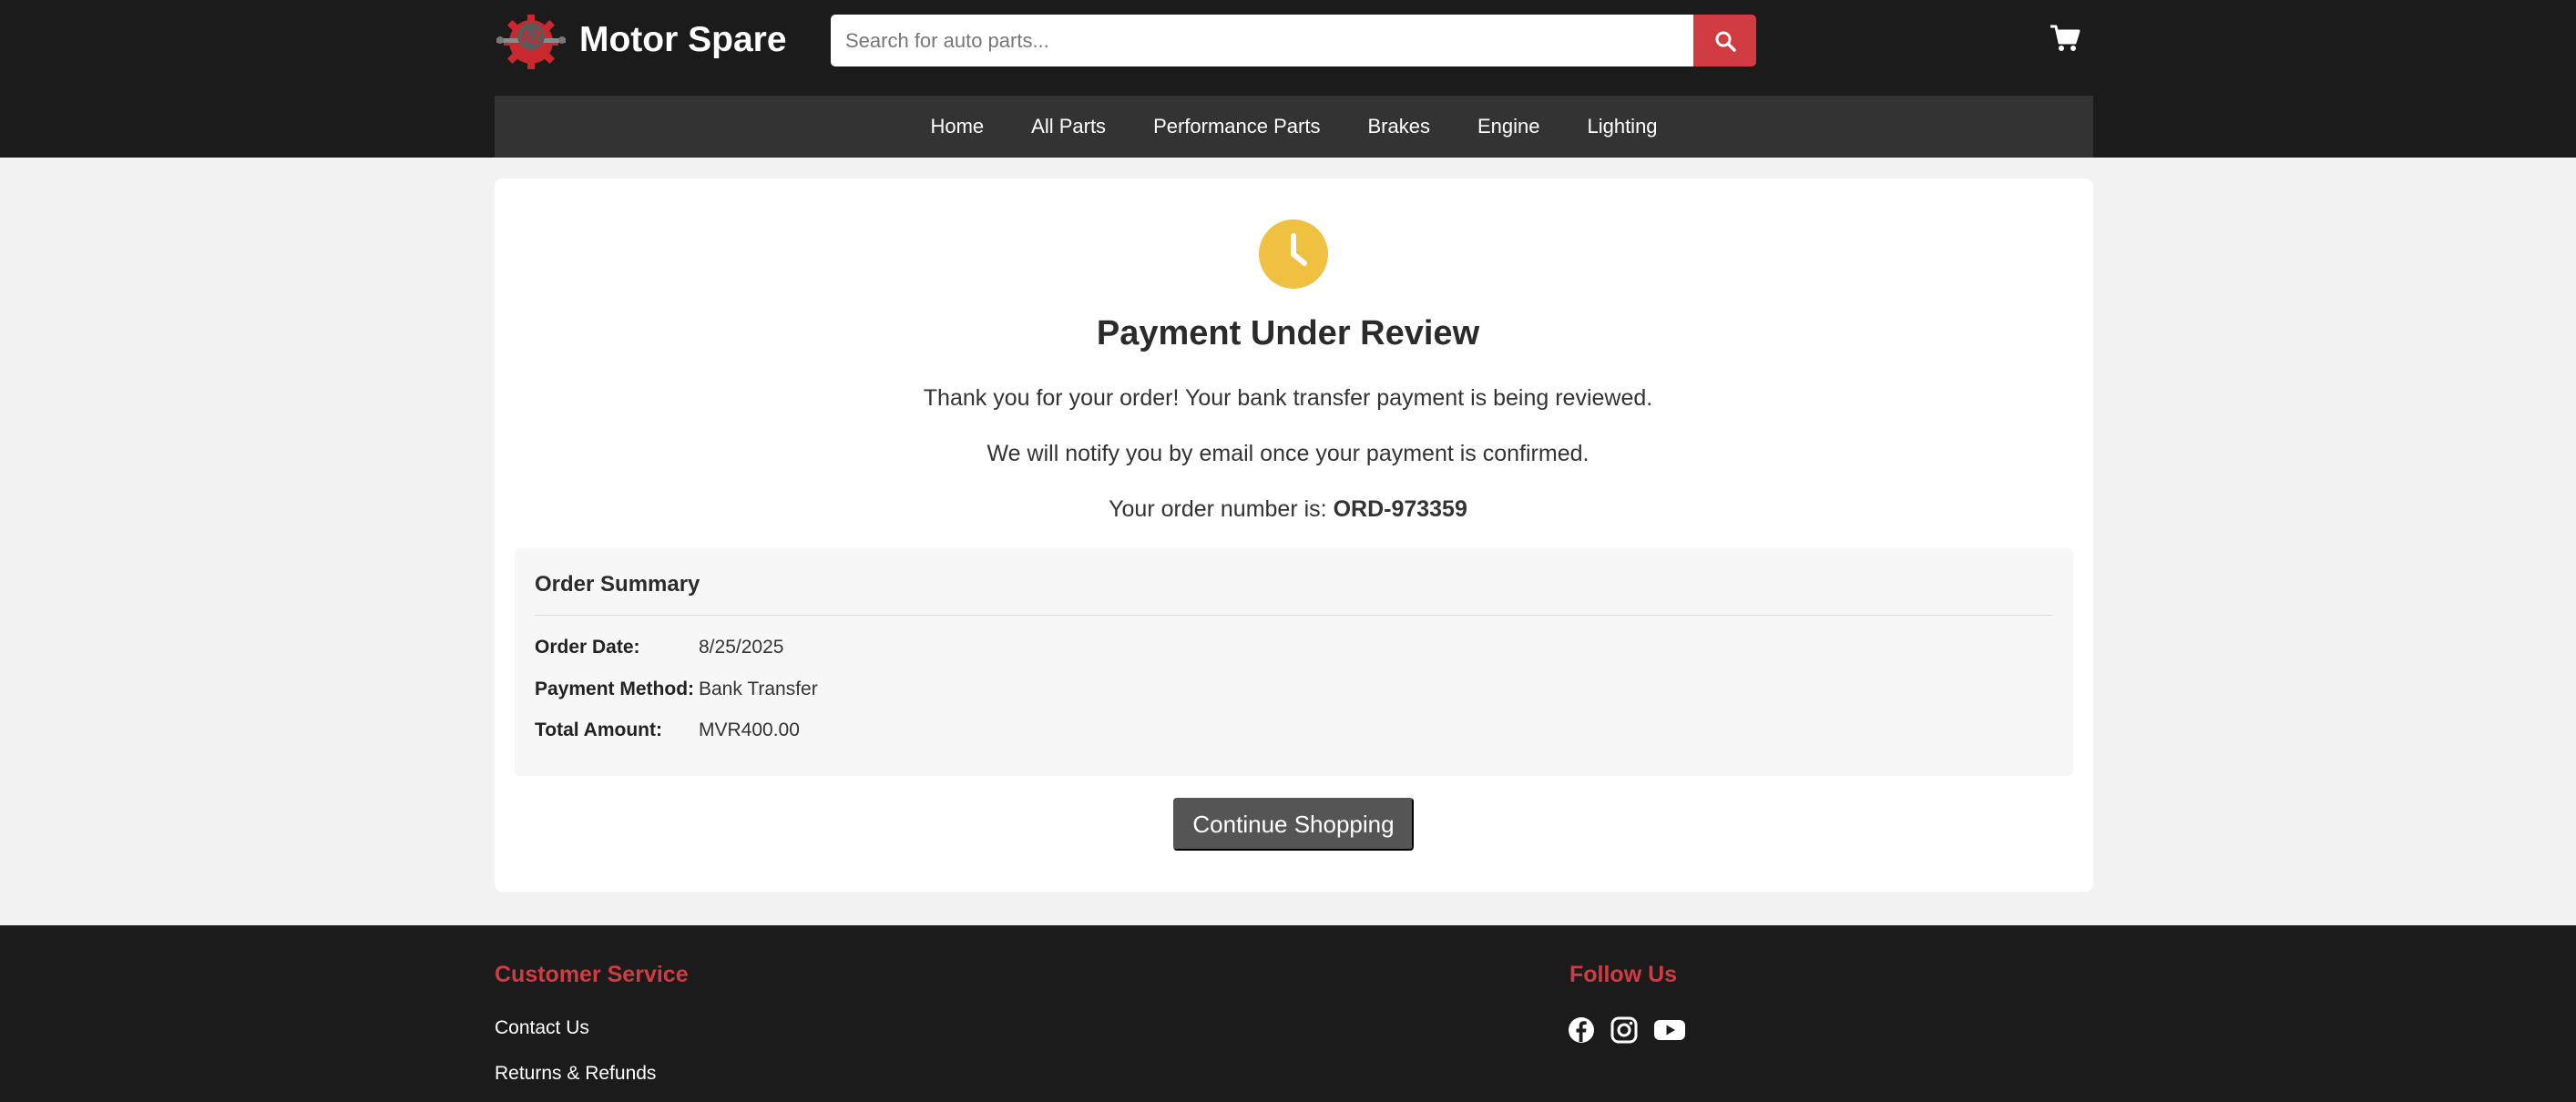 The image size is (2576, 1102). I want to click on search-input, so click(1262, 40).